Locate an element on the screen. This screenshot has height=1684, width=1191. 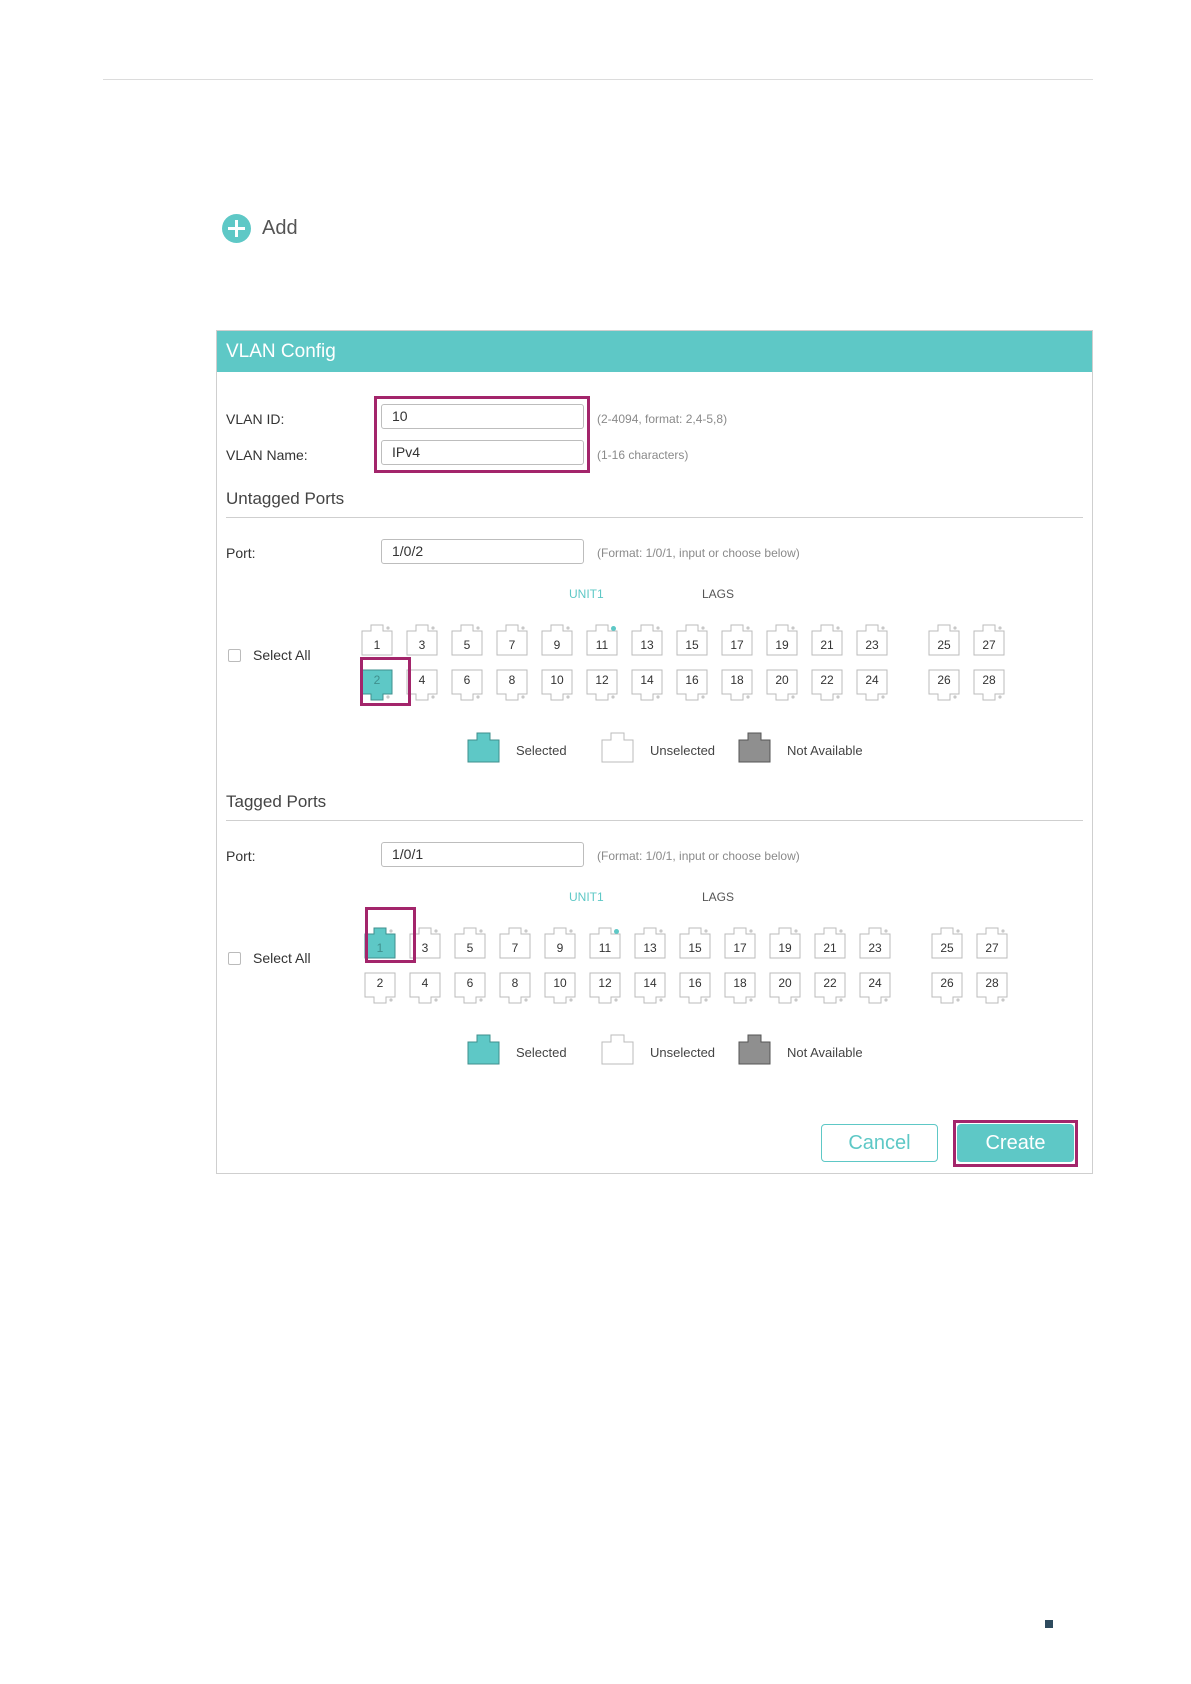
tagged-unit-label: UNIT1 is located at coordinates (586, 897).